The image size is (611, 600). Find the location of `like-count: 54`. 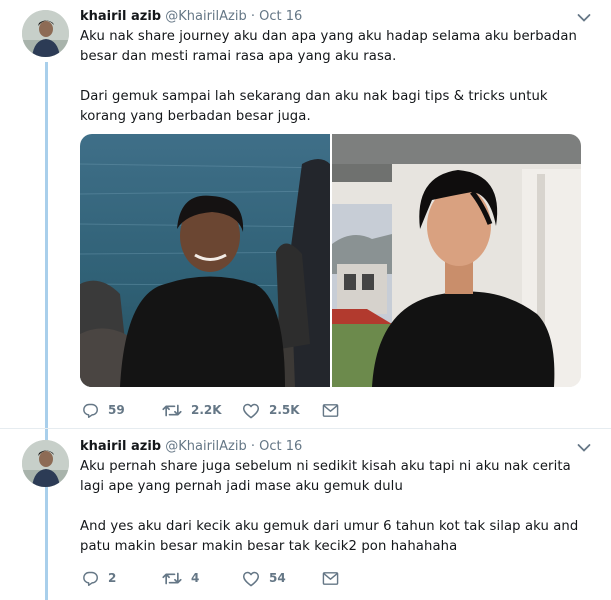

like-count: 54 is located at coordinates (277, 578).